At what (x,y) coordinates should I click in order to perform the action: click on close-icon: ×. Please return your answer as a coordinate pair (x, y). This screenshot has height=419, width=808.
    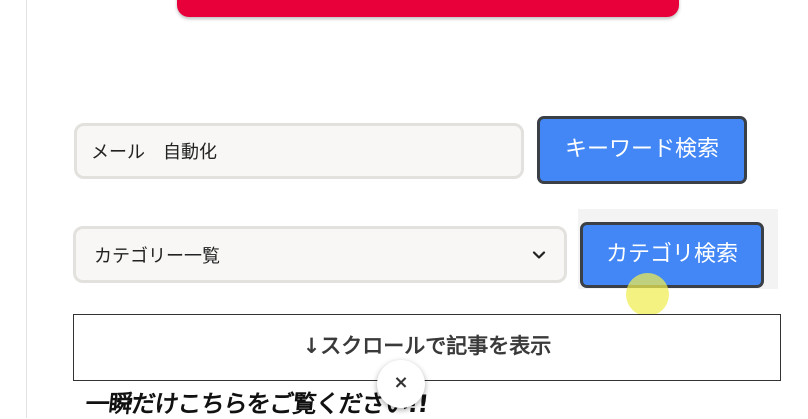
    Looking at the image, I should click on (401, 384).